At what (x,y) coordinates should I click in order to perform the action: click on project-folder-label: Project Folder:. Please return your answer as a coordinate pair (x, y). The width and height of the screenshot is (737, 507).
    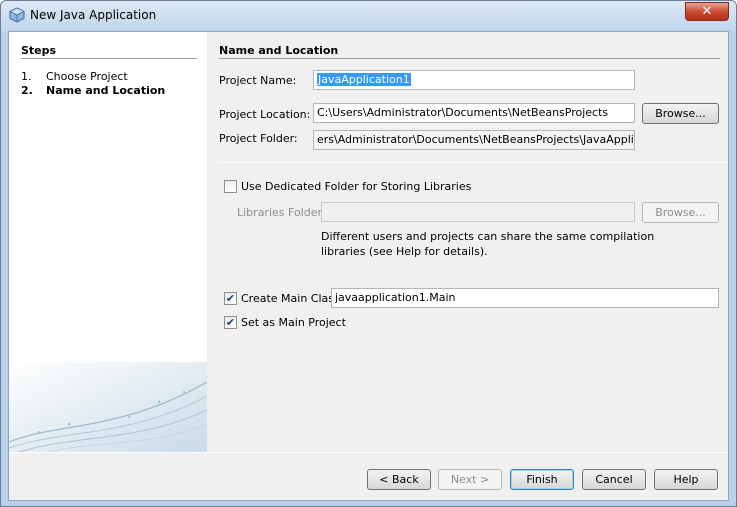
    Looking at the image, I should click on (258, 138).